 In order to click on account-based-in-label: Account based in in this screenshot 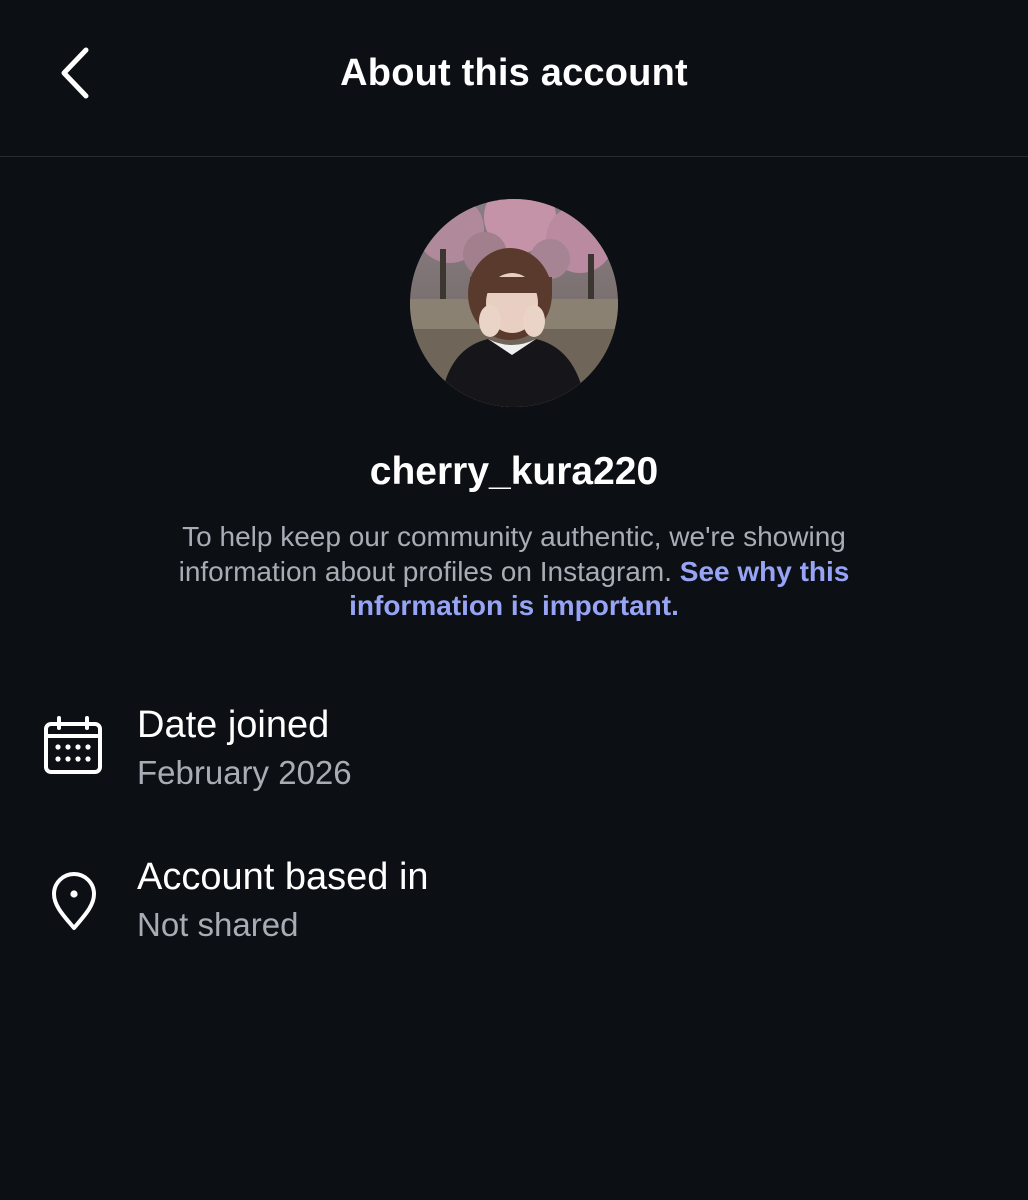, I will do `click(283, 877)`.